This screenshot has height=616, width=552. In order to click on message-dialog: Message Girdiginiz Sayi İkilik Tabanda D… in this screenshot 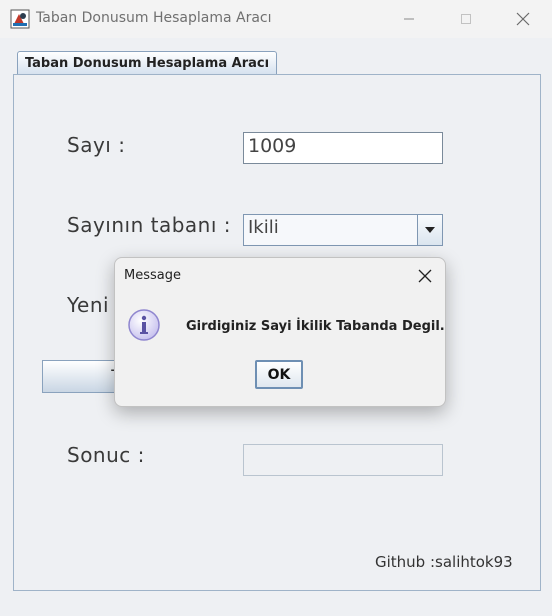, I will do `click(280, 332)`.